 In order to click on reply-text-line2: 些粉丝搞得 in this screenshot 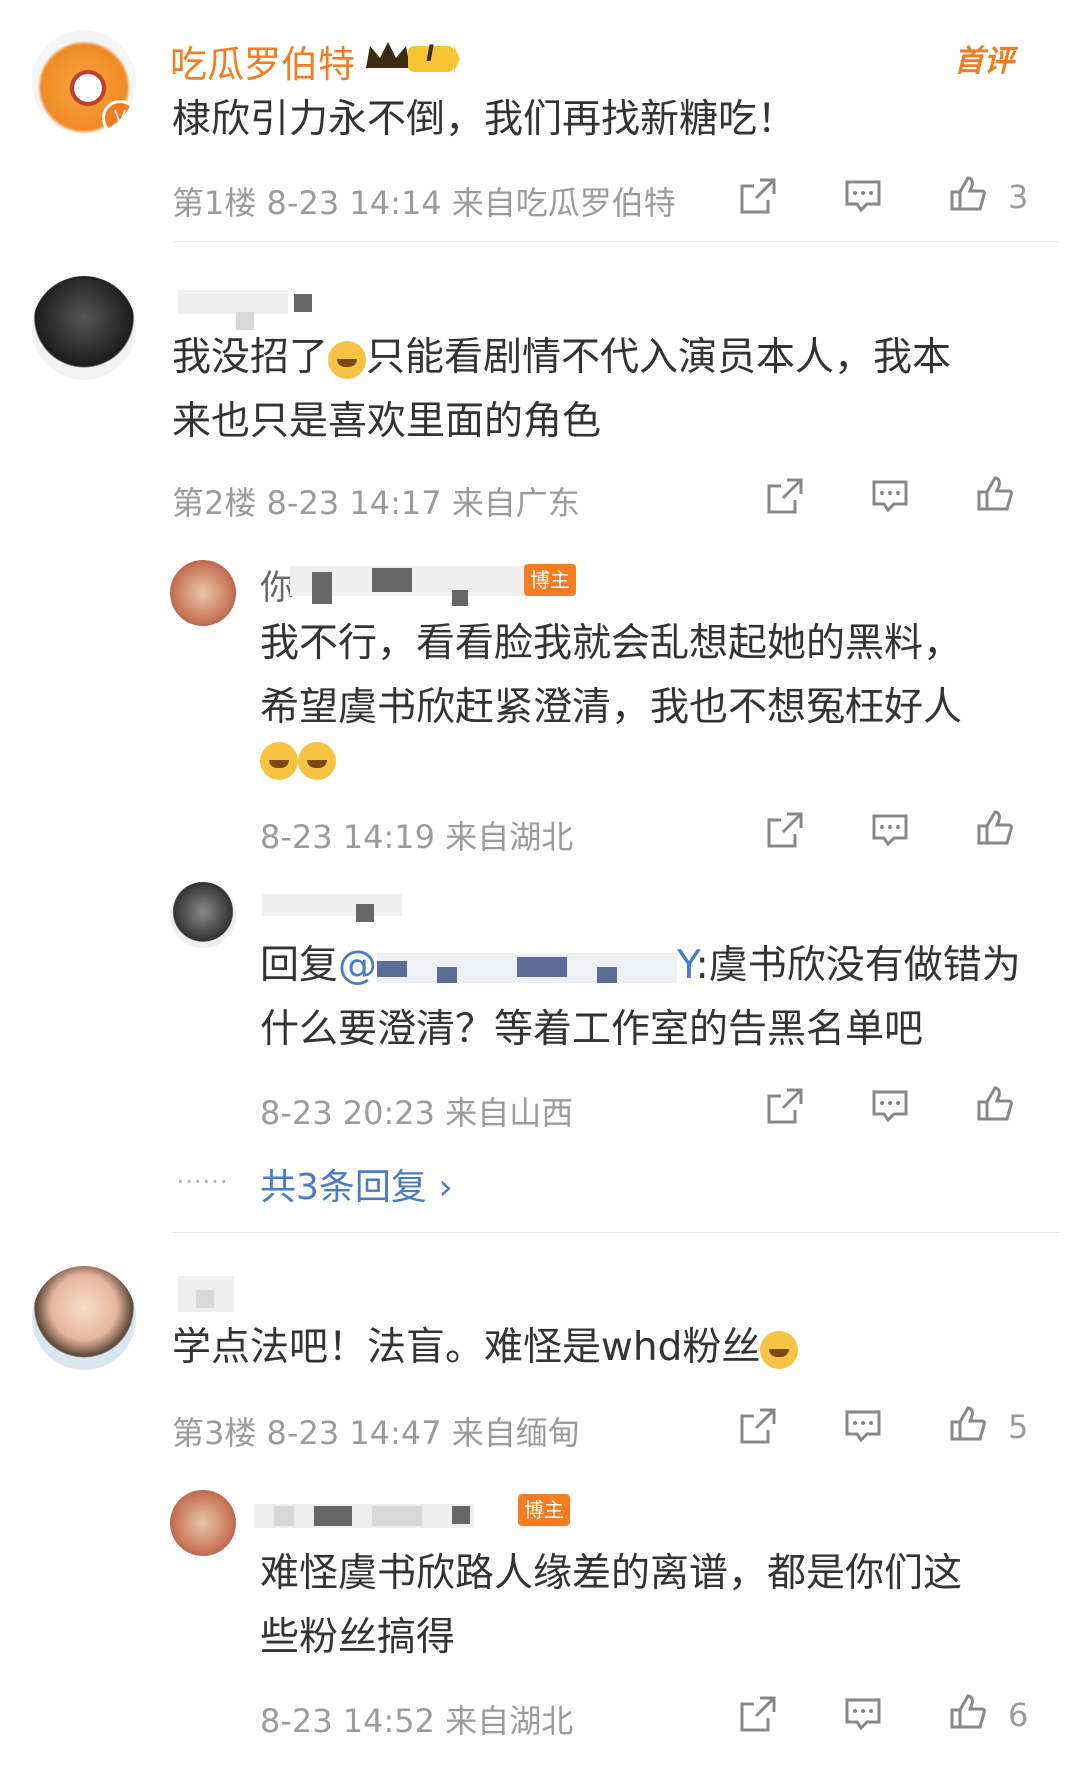, I will do `click(358, 1637)`.